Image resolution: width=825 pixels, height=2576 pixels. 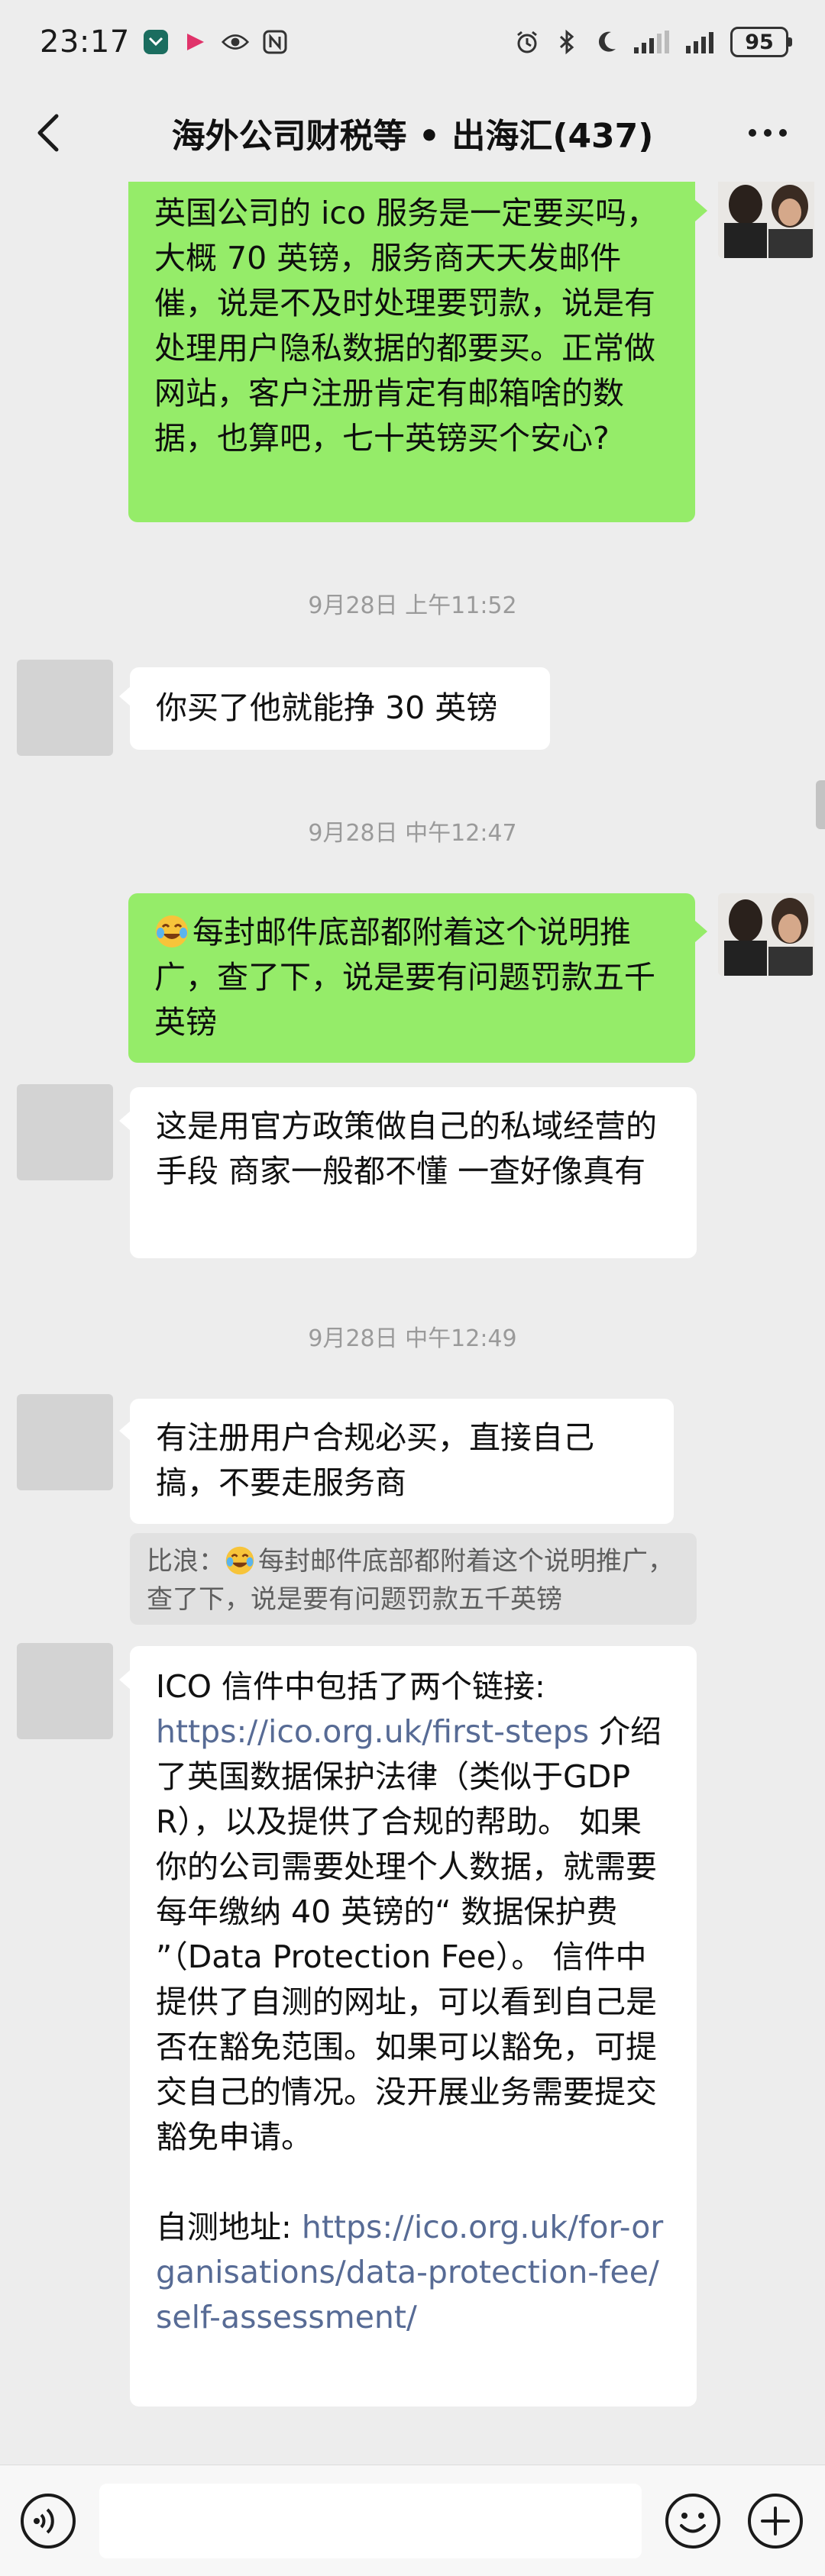 I want to click on message-text: ICO 信件中包括了两个链接:, so click(x=350, y=1686).